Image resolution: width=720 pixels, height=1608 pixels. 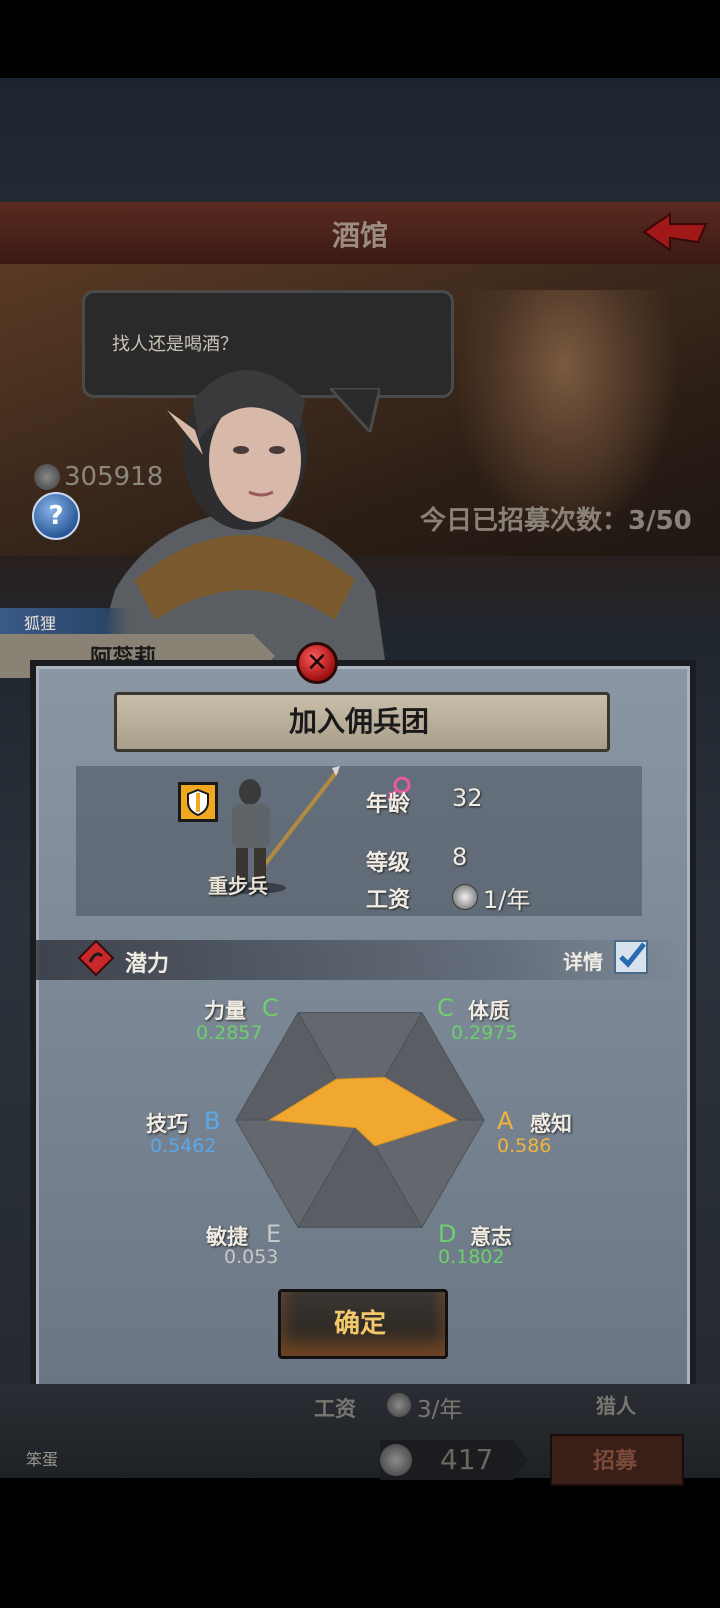 I want to click on details-label: 详情, so click(x=583, y=962).